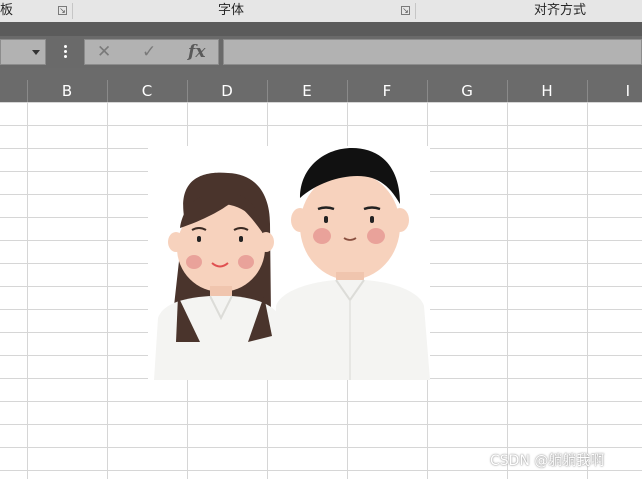 This screenshot has height=479, width=642. I want to click on close-icon: ✕, so click(104, 52).